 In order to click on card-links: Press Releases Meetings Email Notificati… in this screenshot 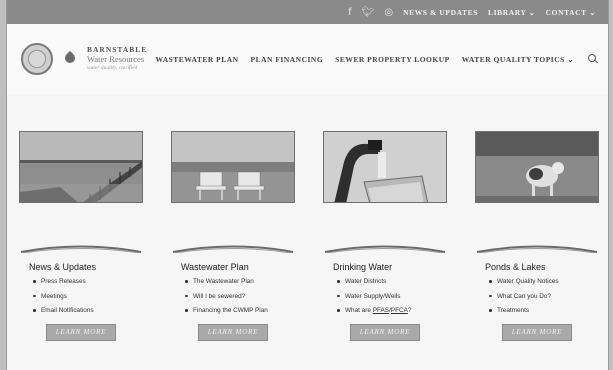, I will do `click(88, 296)`.